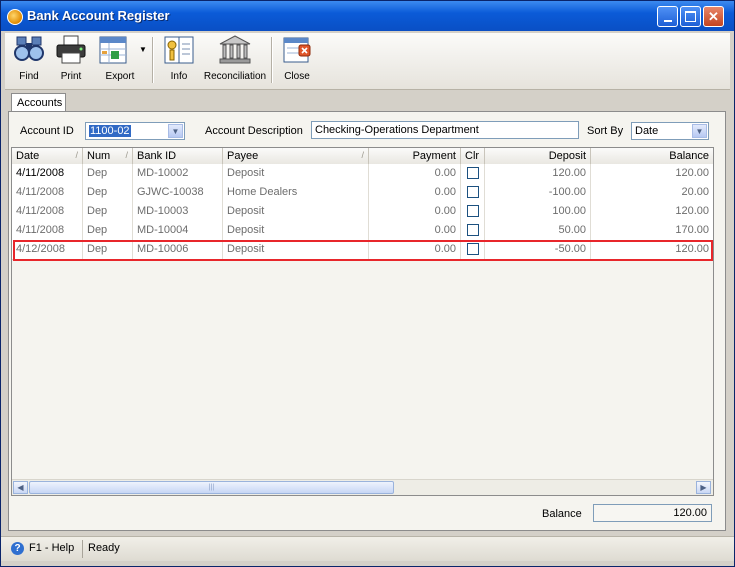 This screenshot has width=735, height=567. Describe the element at coordinates (178, 173) in the screenshot. I see `cell-bank-id: MD-10002` at that location.